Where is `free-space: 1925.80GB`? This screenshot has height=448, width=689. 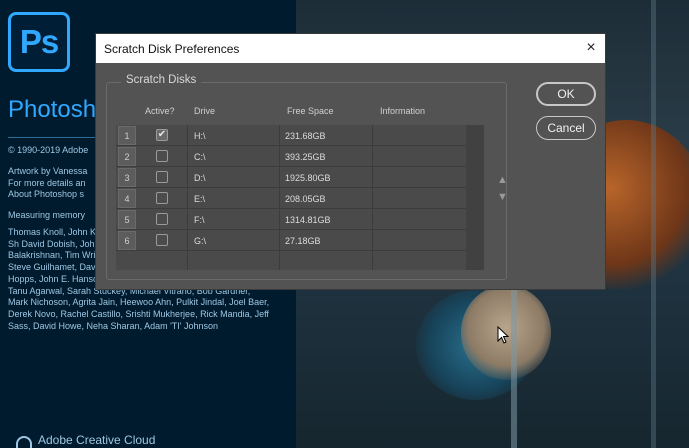
free-space: 1925.80GB is located at coordinates (308, 178).